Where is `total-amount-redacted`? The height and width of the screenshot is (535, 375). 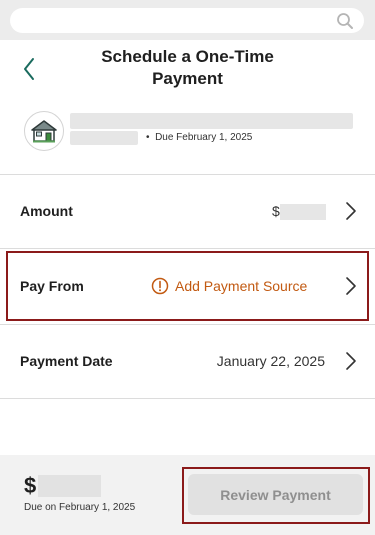 total-amount-redacted is located at coordinates (69, 486).